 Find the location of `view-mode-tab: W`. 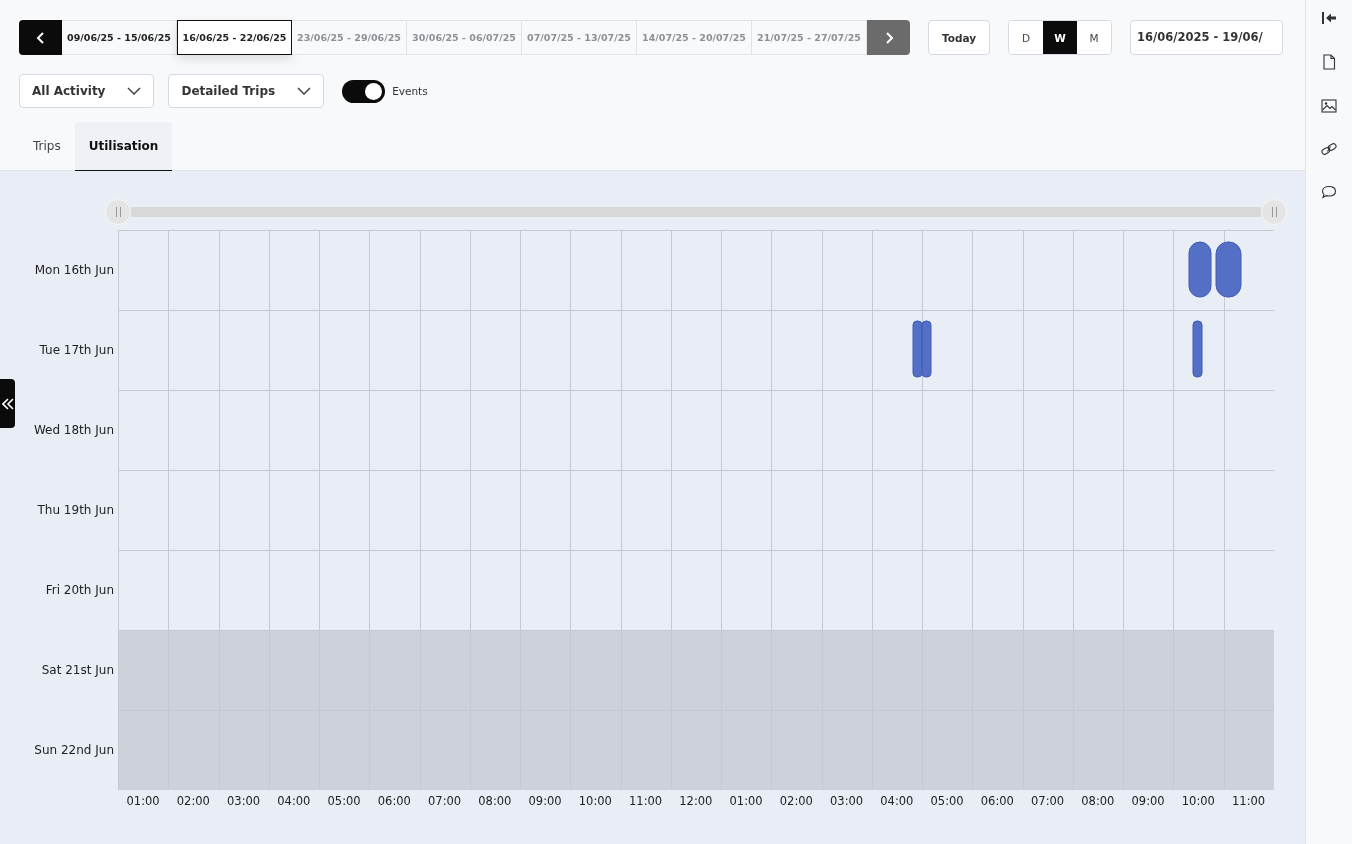

view-mode-tab: W is located at coordinates (1060, 37).